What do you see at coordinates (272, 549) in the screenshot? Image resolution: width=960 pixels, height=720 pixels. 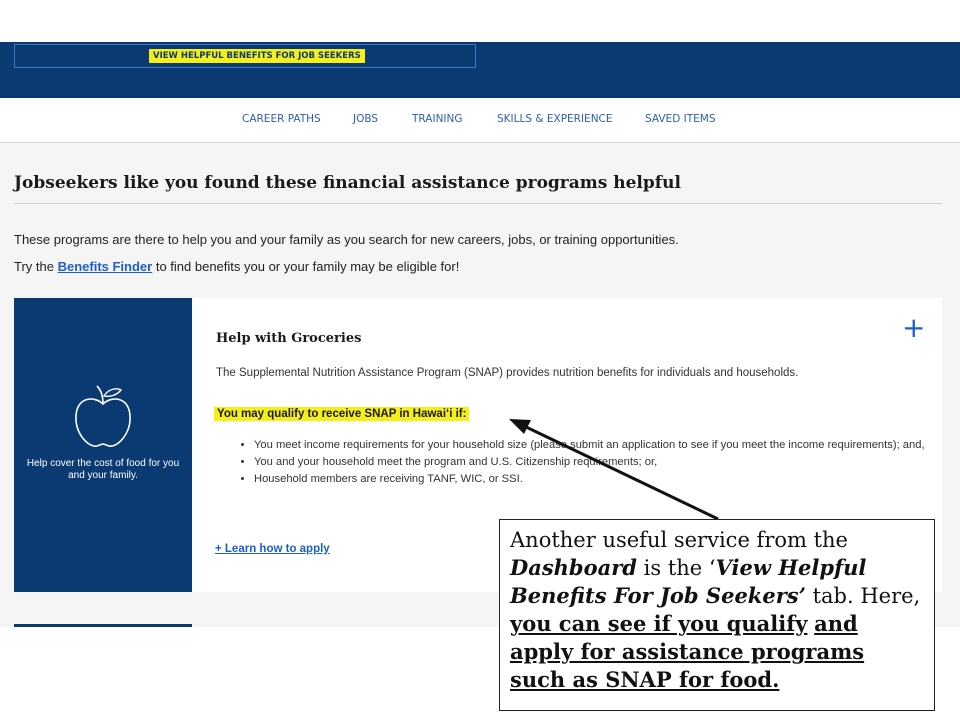 I see `learn-how-to-apply-link: + Learn how to apply` at bounding box center [272, 549].